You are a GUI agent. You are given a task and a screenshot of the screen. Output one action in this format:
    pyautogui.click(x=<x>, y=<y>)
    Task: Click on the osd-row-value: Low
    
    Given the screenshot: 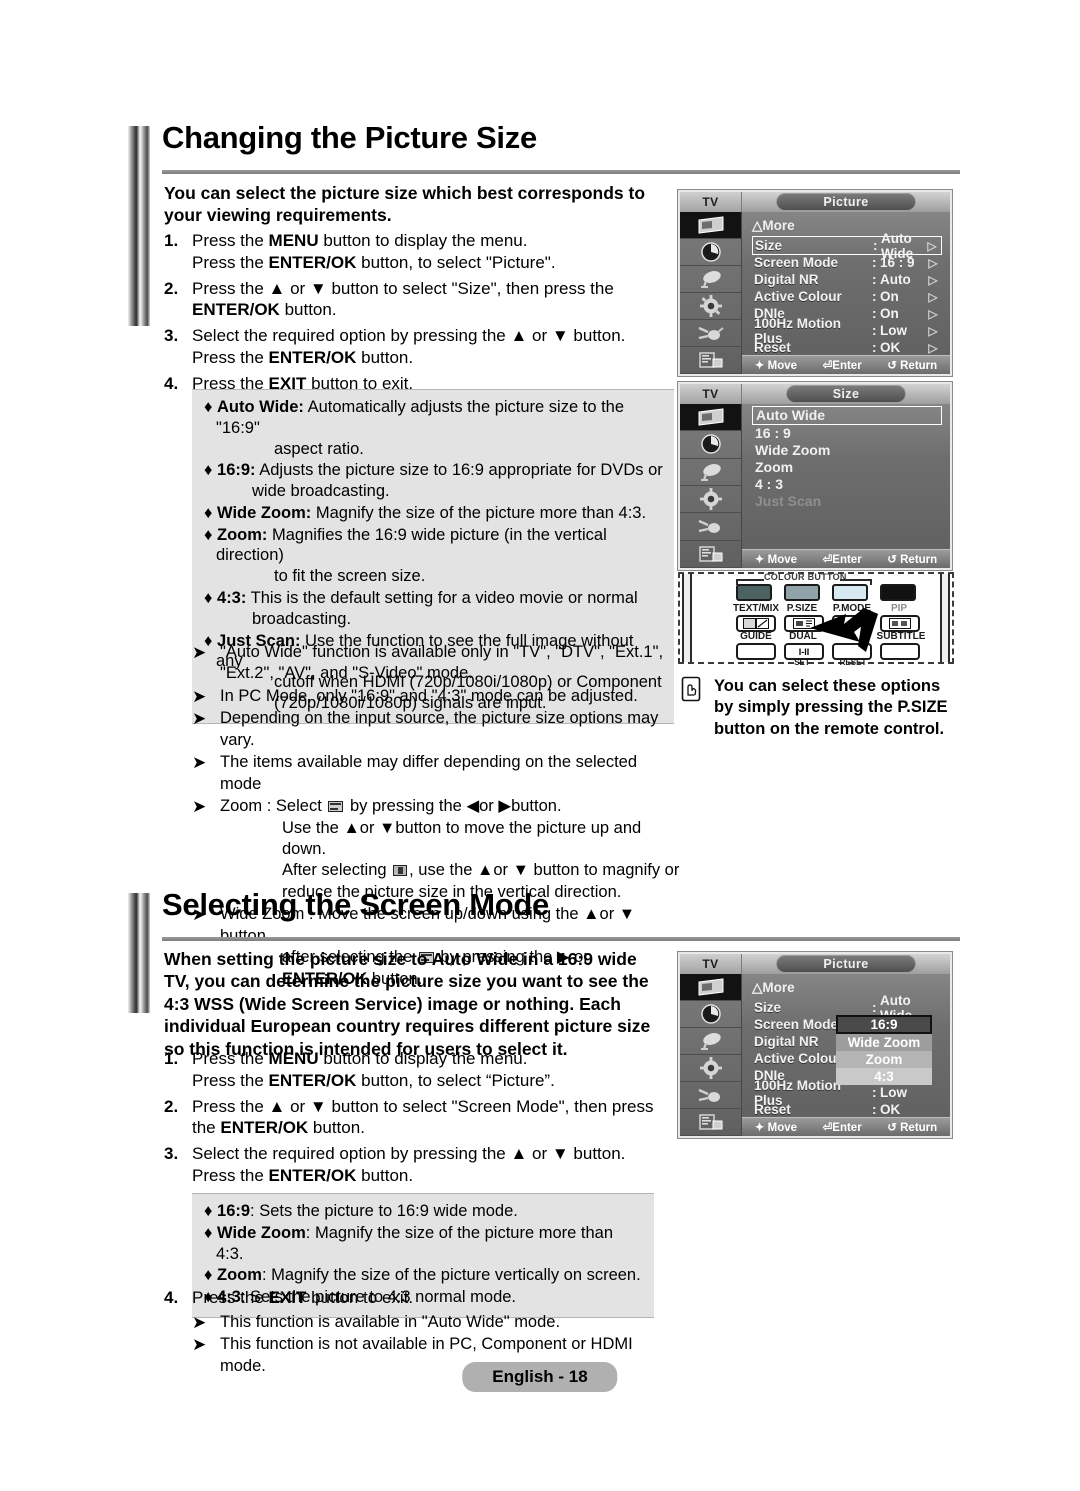 What is the action you would take?
    pyautogui.click(x=893, y=330)
    